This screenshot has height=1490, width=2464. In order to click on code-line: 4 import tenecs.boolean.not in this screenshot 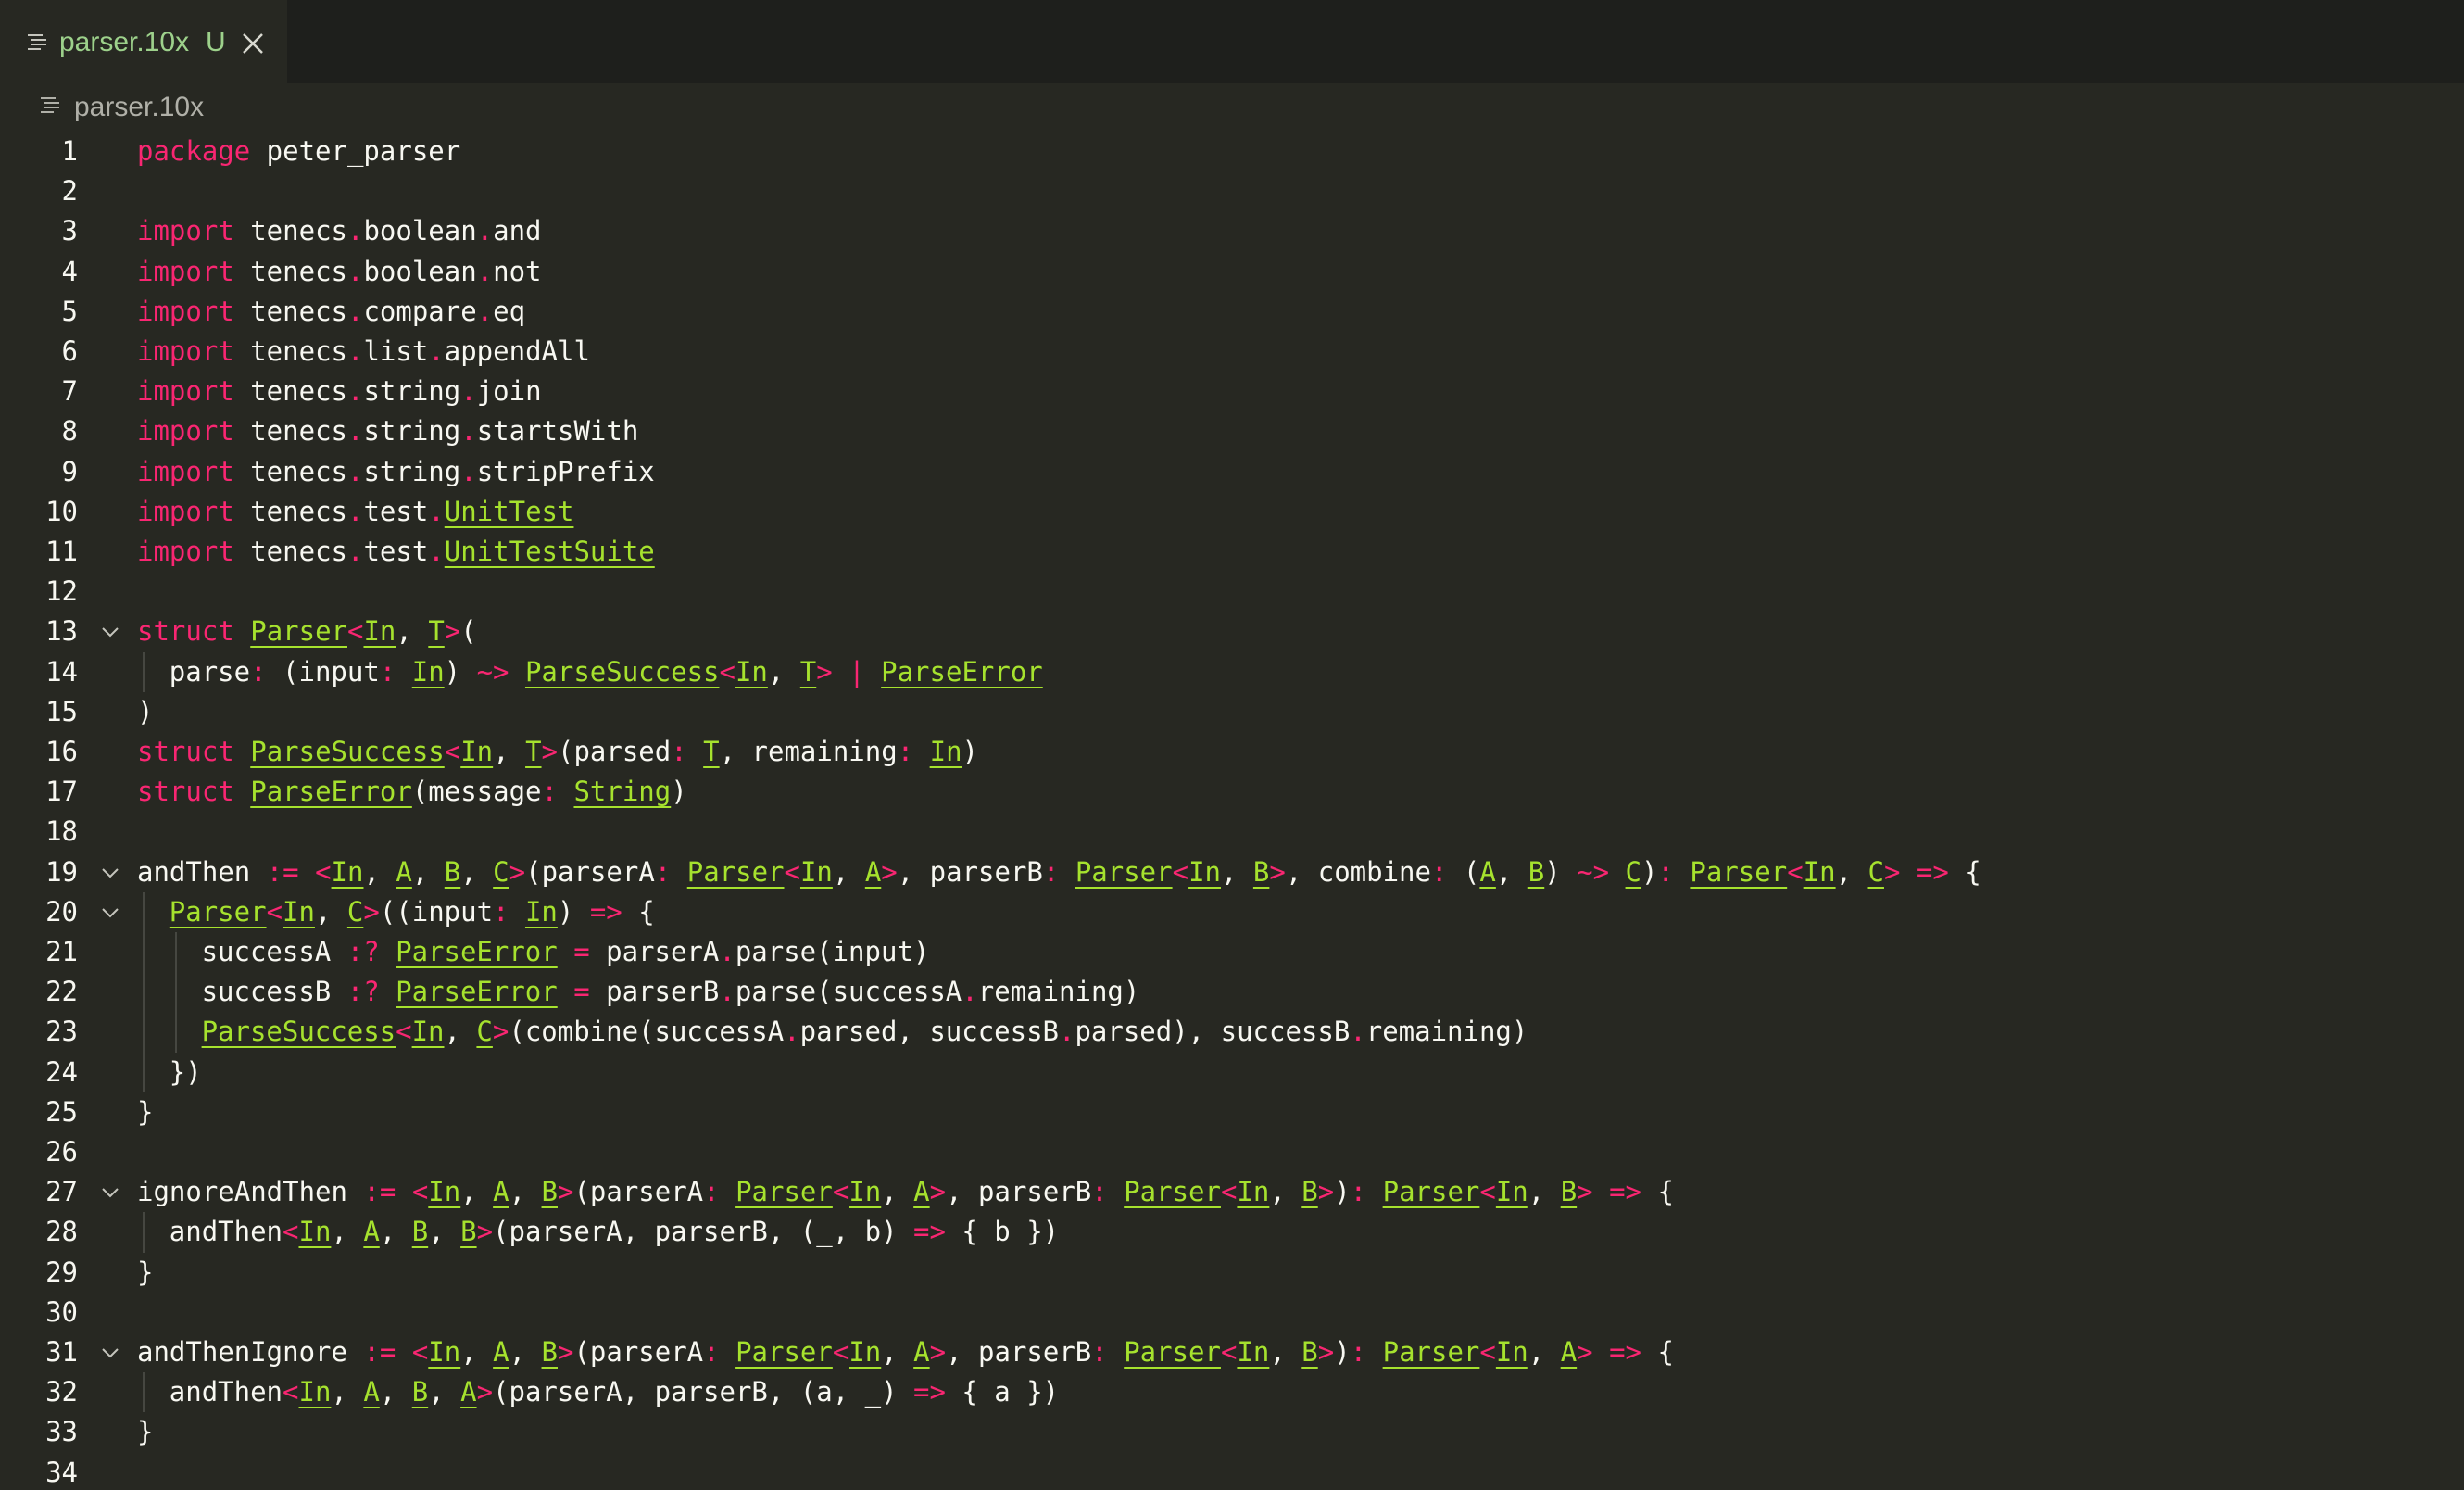, I will do `click(1232, 272)`.